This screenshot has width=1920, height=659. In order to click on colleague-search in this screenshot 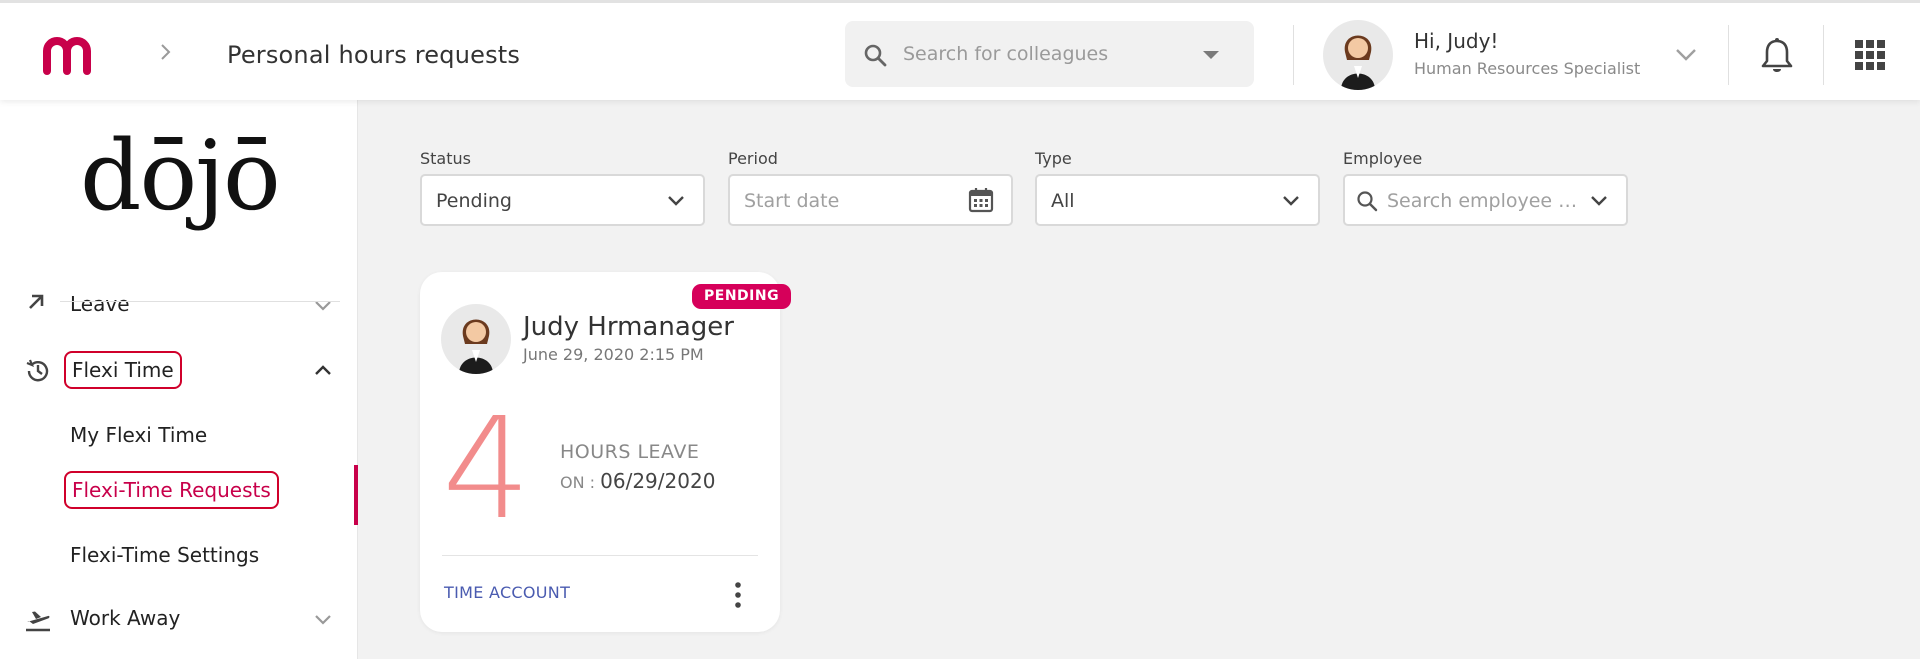, I will do `click(1049, 54)`.